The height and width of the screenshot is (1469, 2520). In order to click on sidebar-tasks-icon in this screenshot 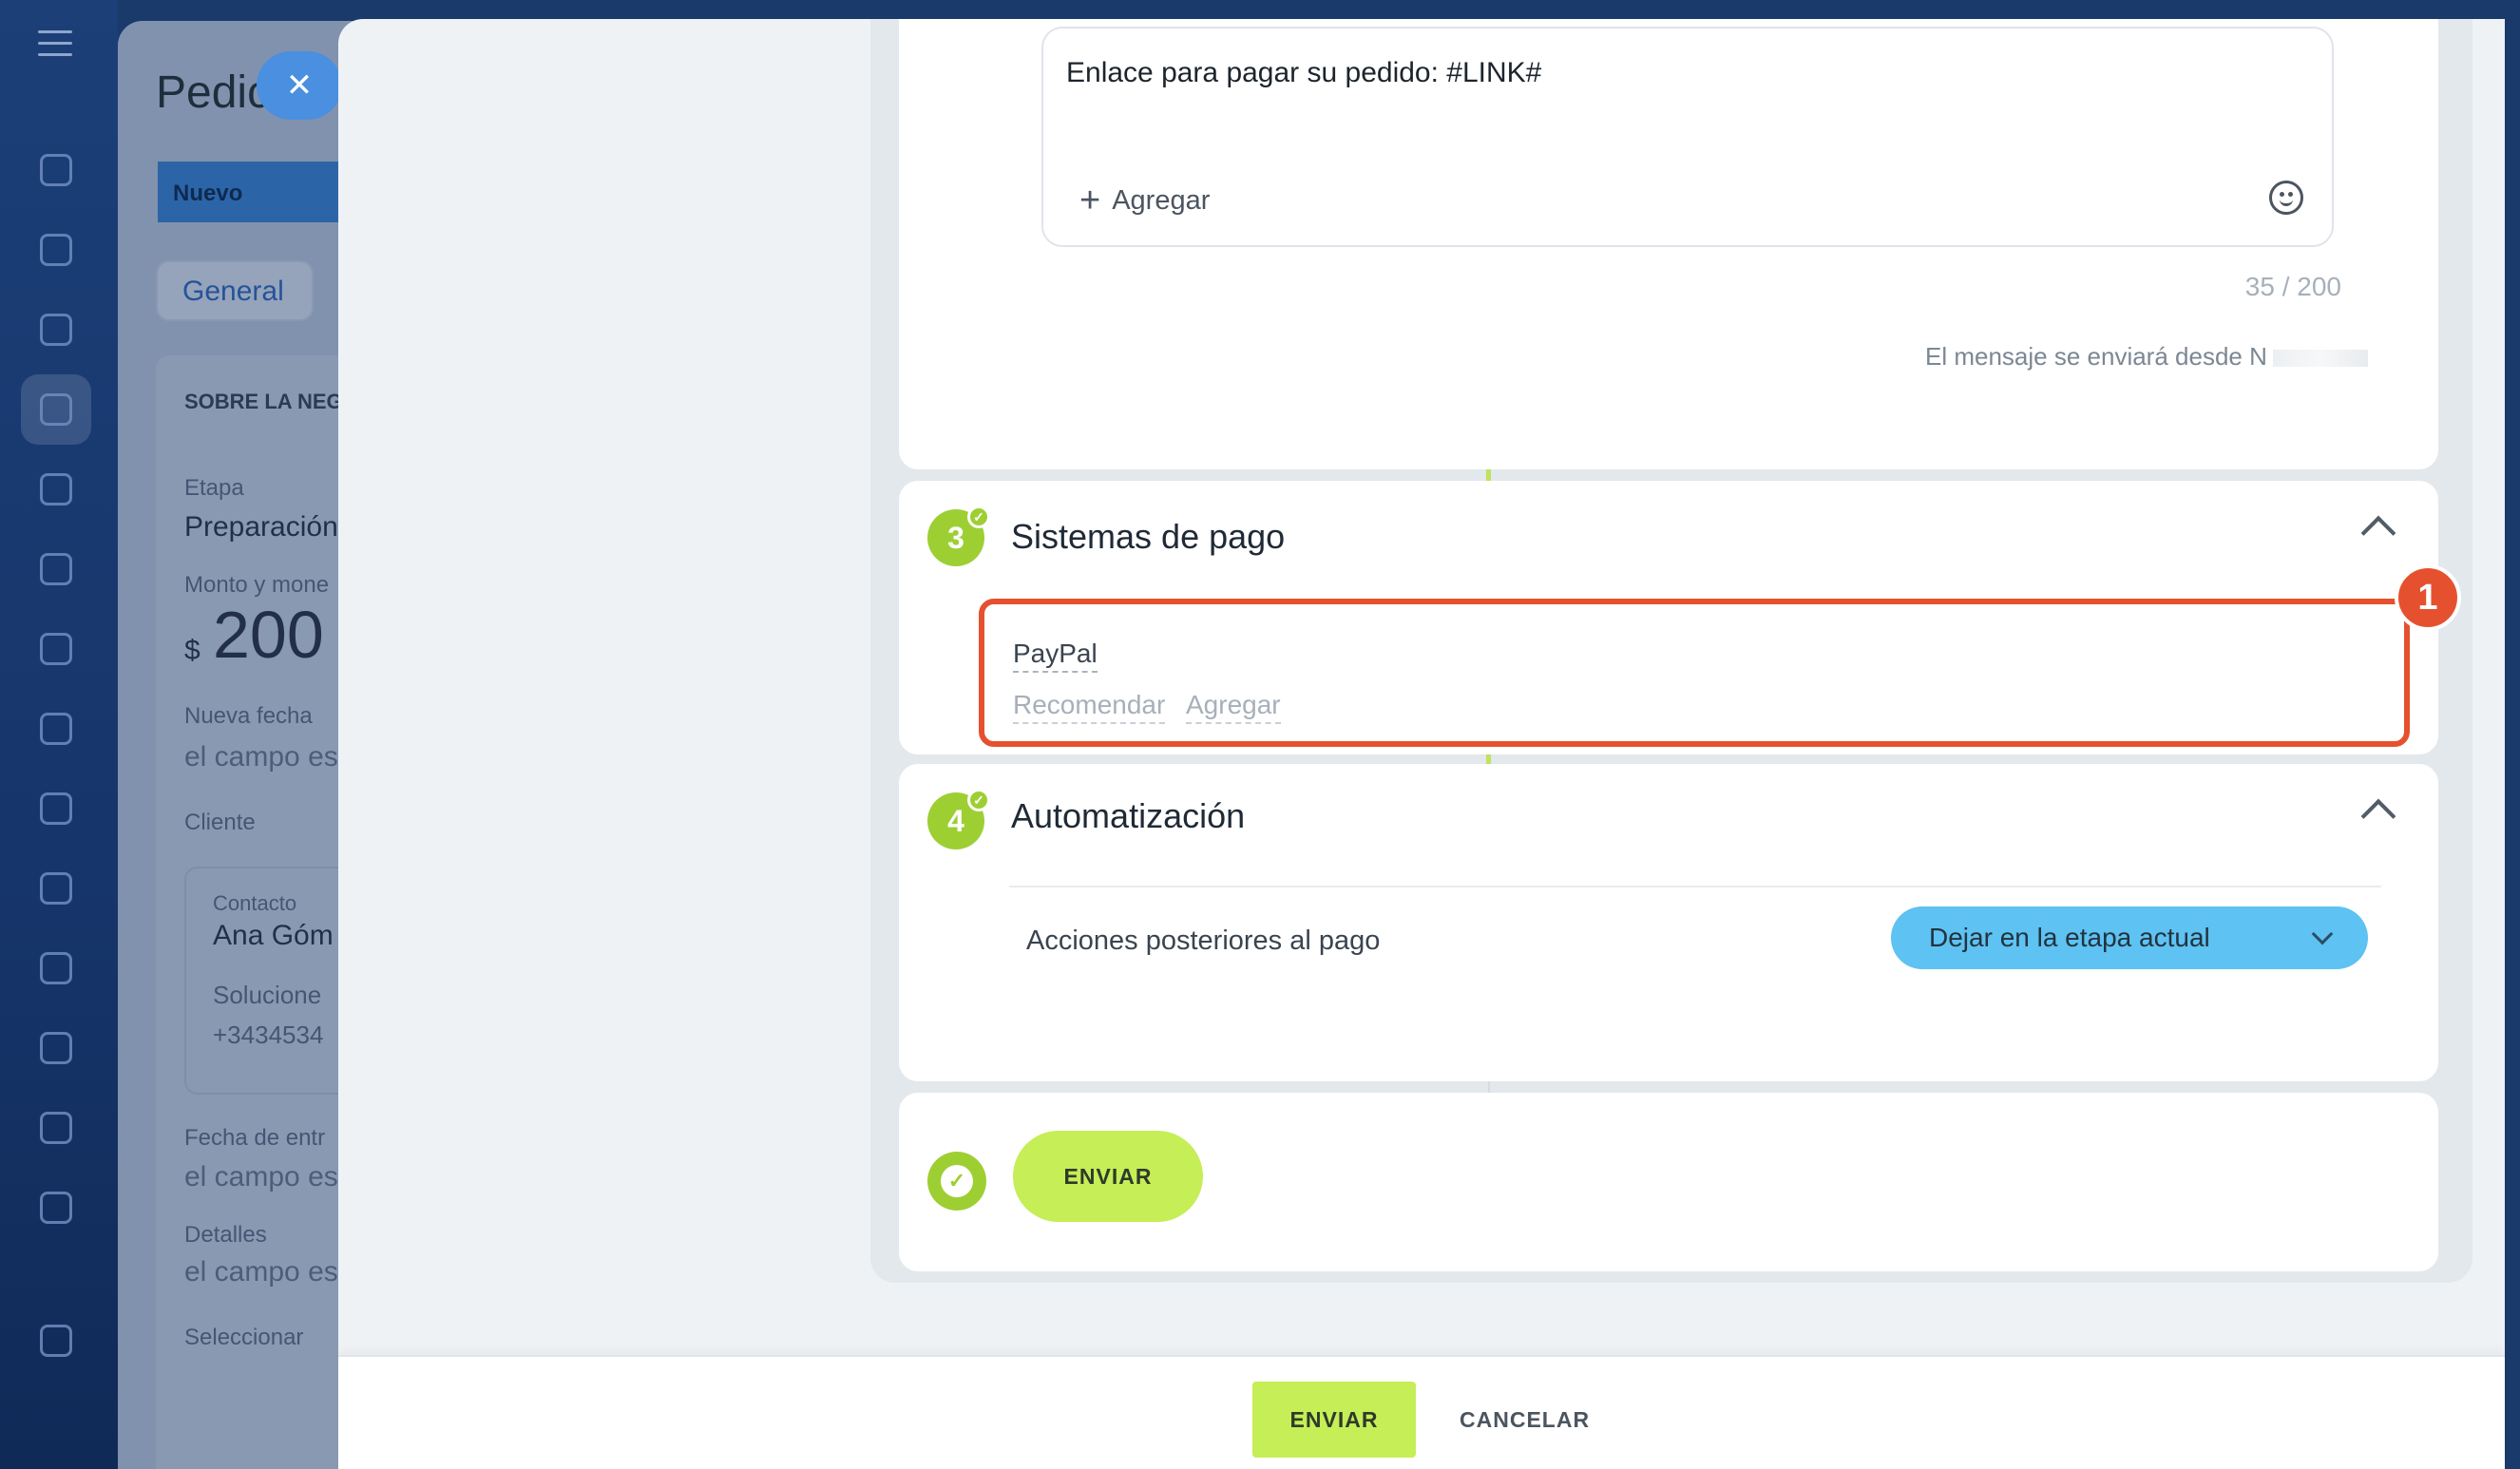, I will do `click(56, 250)`.